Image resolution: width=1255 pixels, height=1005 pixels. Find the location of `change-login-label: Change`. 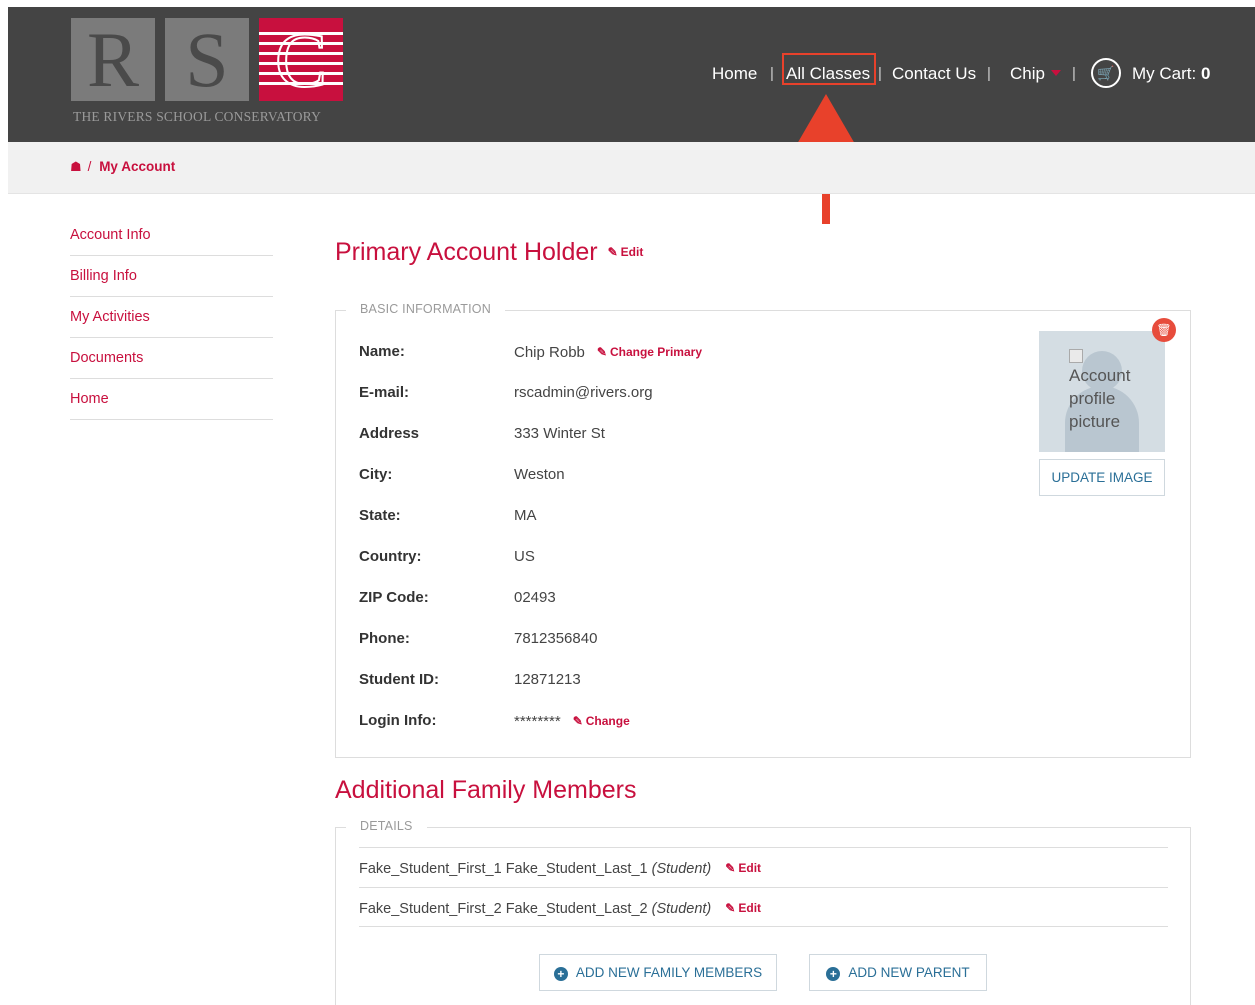

change-login-label: Change is located at coordinates (607, 721).